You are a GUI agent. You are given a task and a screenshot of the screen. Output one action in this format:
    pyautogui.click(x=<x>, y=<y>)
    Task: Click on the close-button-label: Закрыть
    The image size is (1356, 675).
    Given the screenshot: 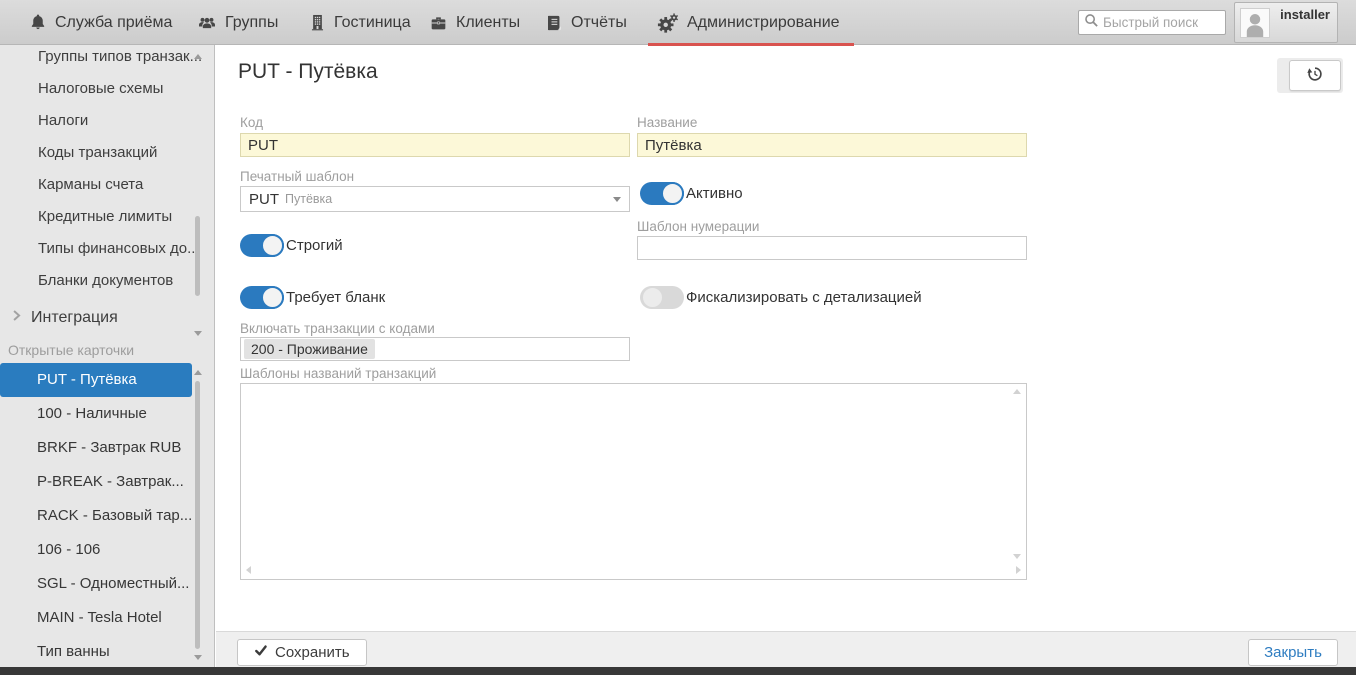 What is the action you would take?
    pyautogui.click(x=1293, y=652)
    